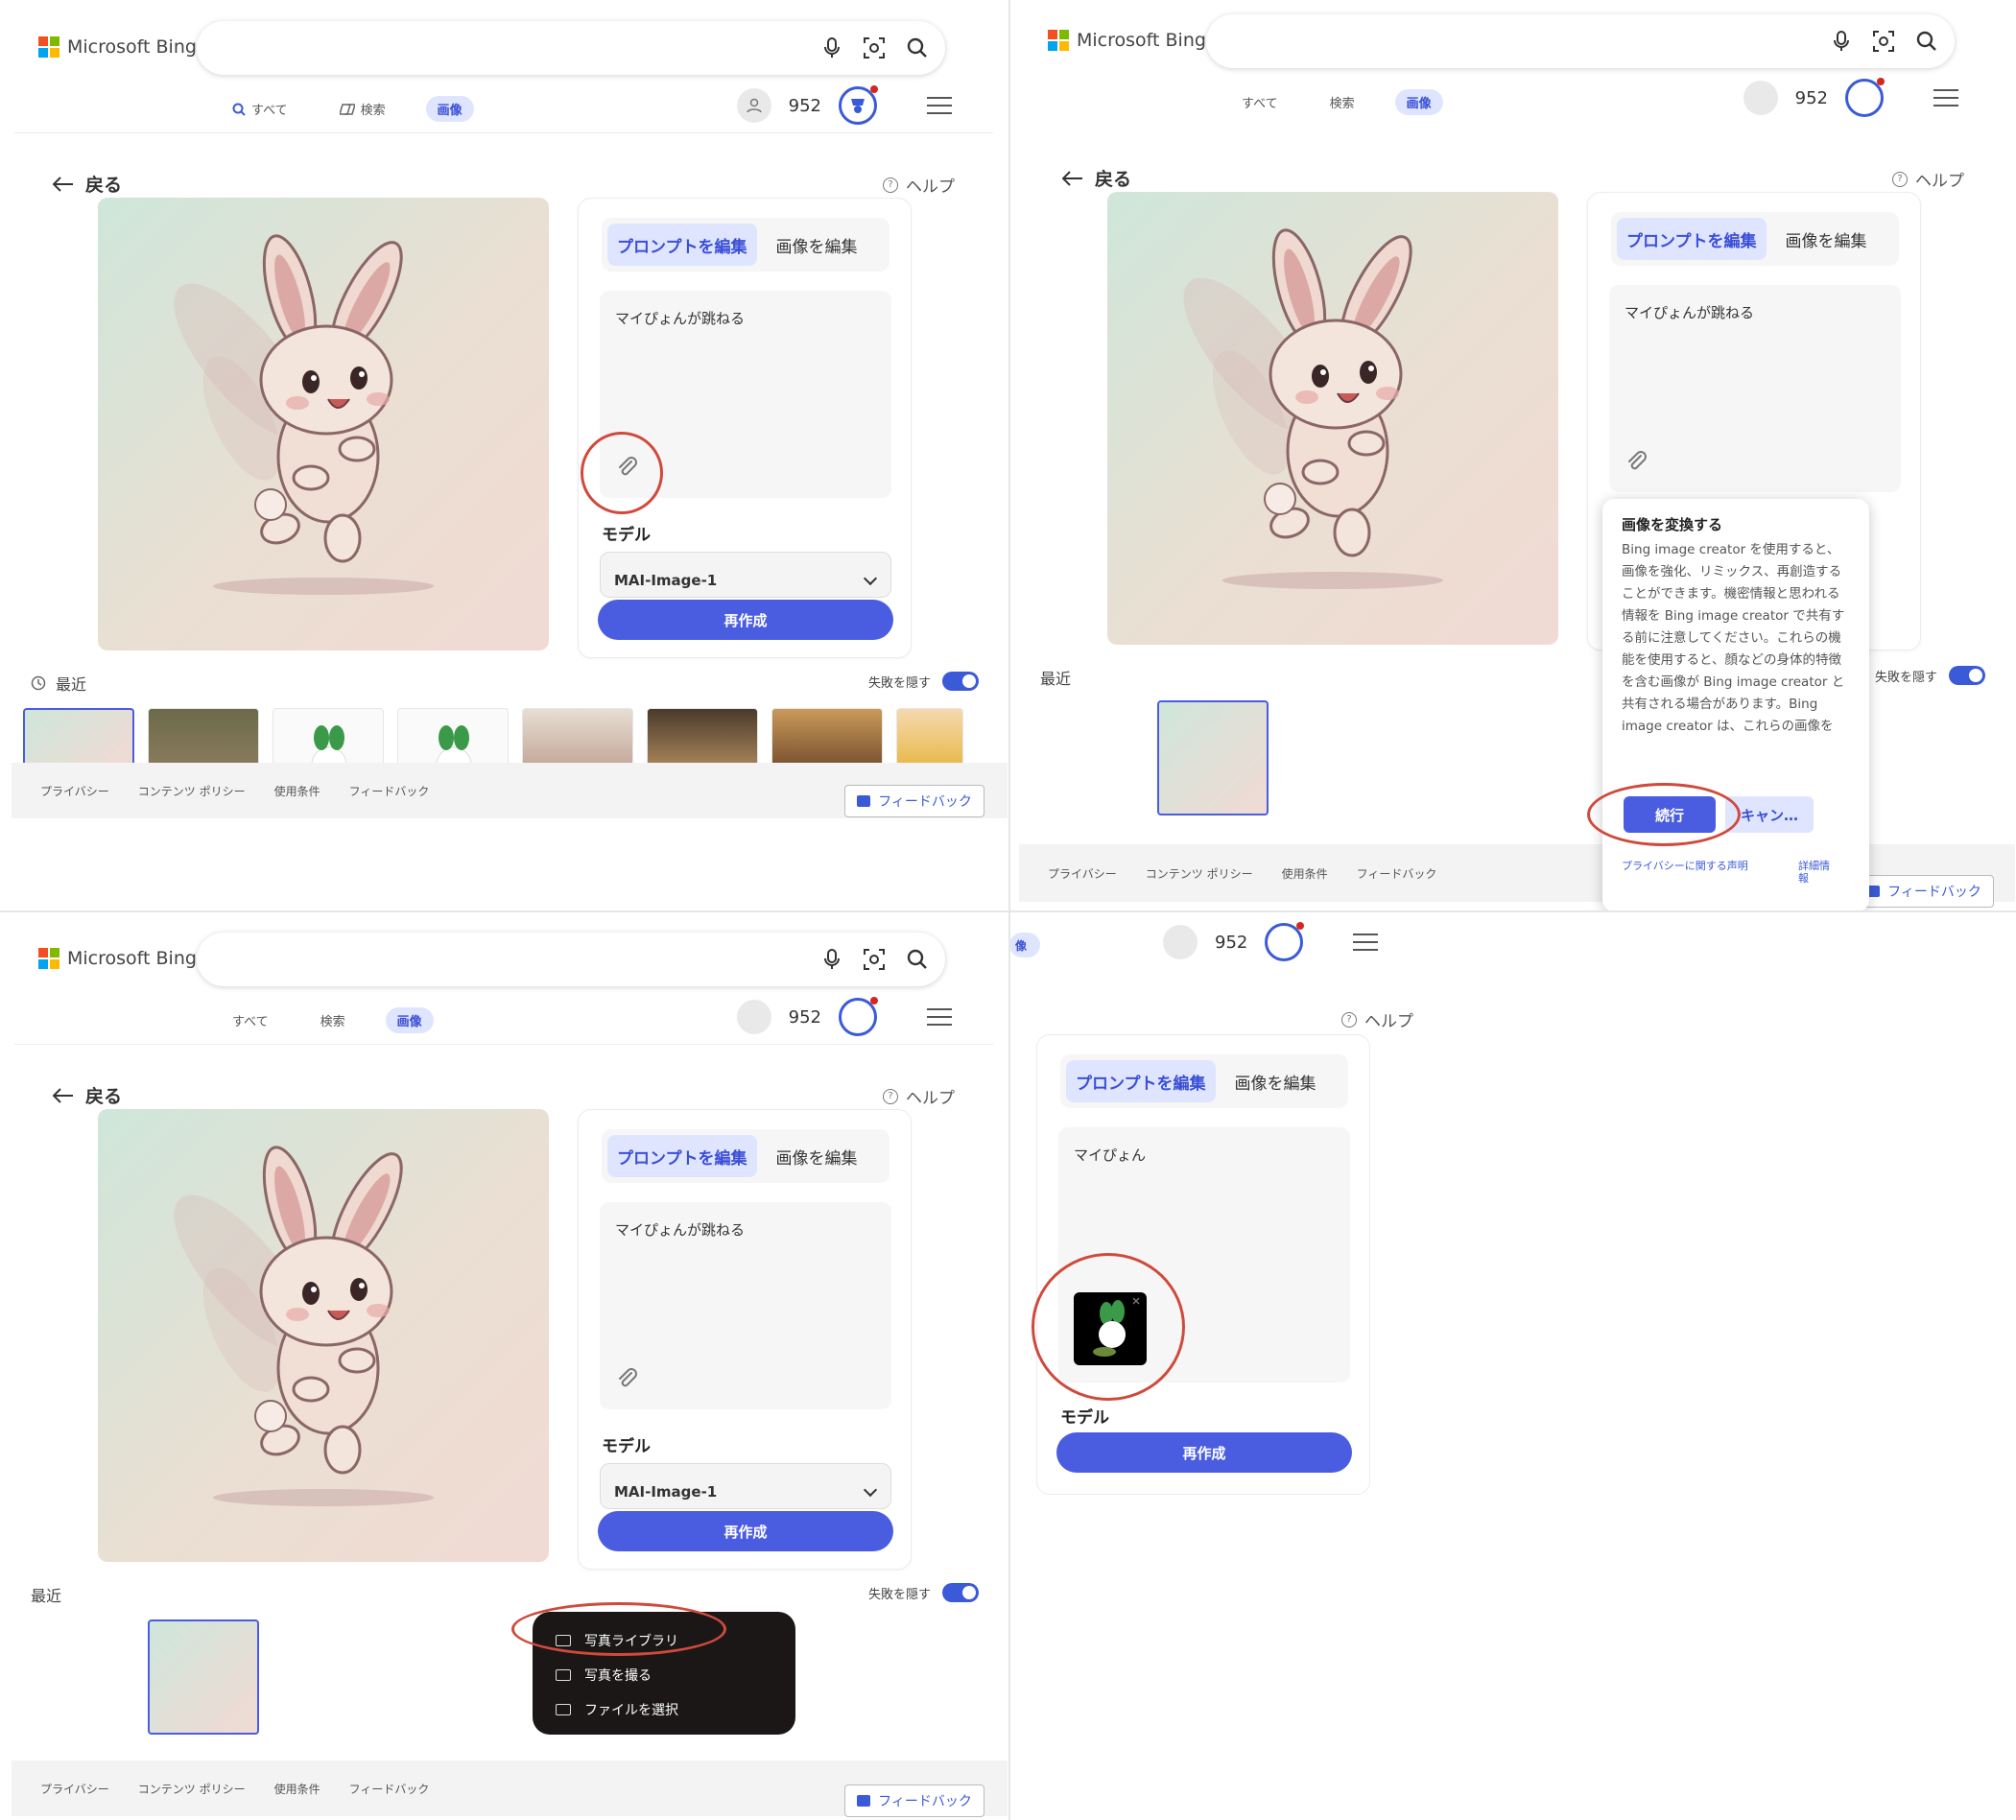 The image size is (2016, 1820). I want to click on brand-name: Microsoft Bing, so click(132, 47).